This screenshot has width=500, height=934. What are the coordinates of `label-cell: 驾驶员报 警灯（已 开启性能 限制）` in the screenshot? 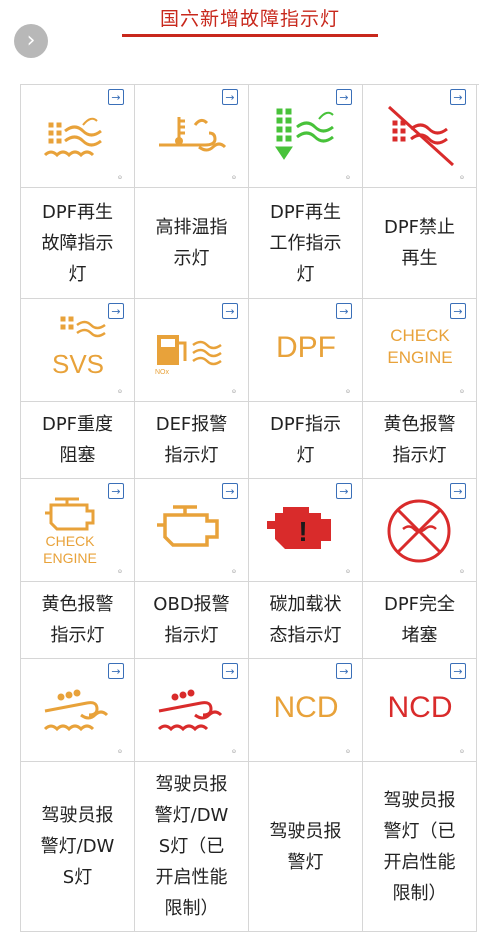 It's located at (420, 847).